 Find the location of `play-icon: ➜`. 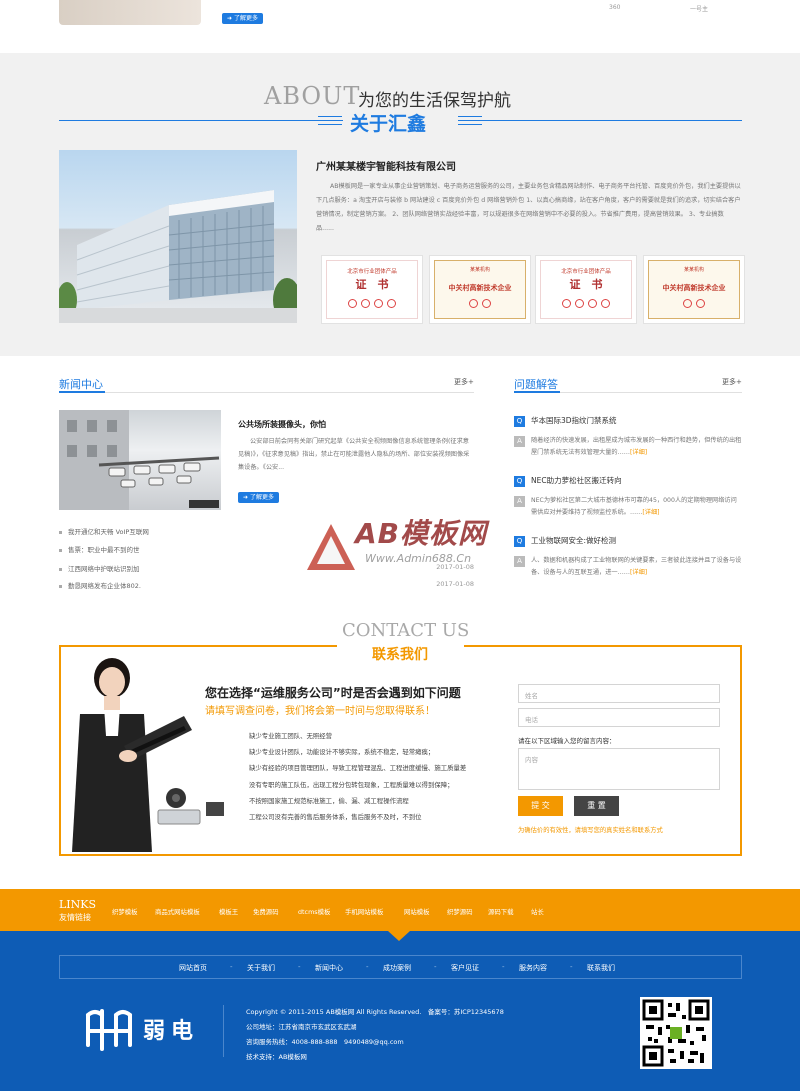

play-icon: ➜ is located at coordinates (230, 18).